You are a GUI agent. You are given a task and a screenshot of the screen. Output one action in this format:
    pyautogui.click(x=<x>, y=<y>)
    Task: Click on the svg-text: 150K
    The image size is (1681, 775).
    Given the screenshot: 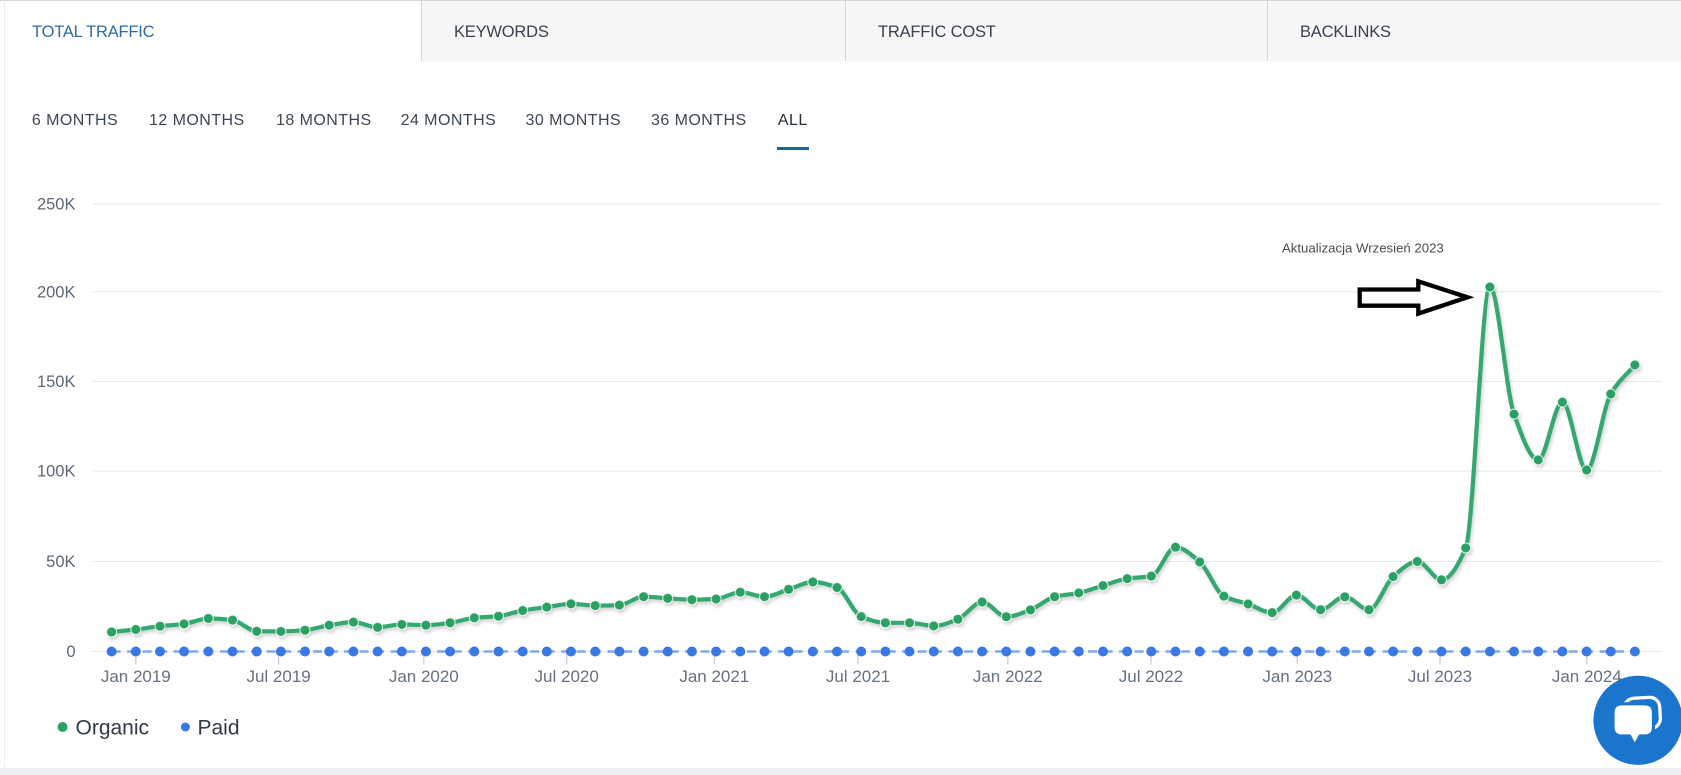 What is the action you would take?
    pyautogui.click(x=56, y=382)
    